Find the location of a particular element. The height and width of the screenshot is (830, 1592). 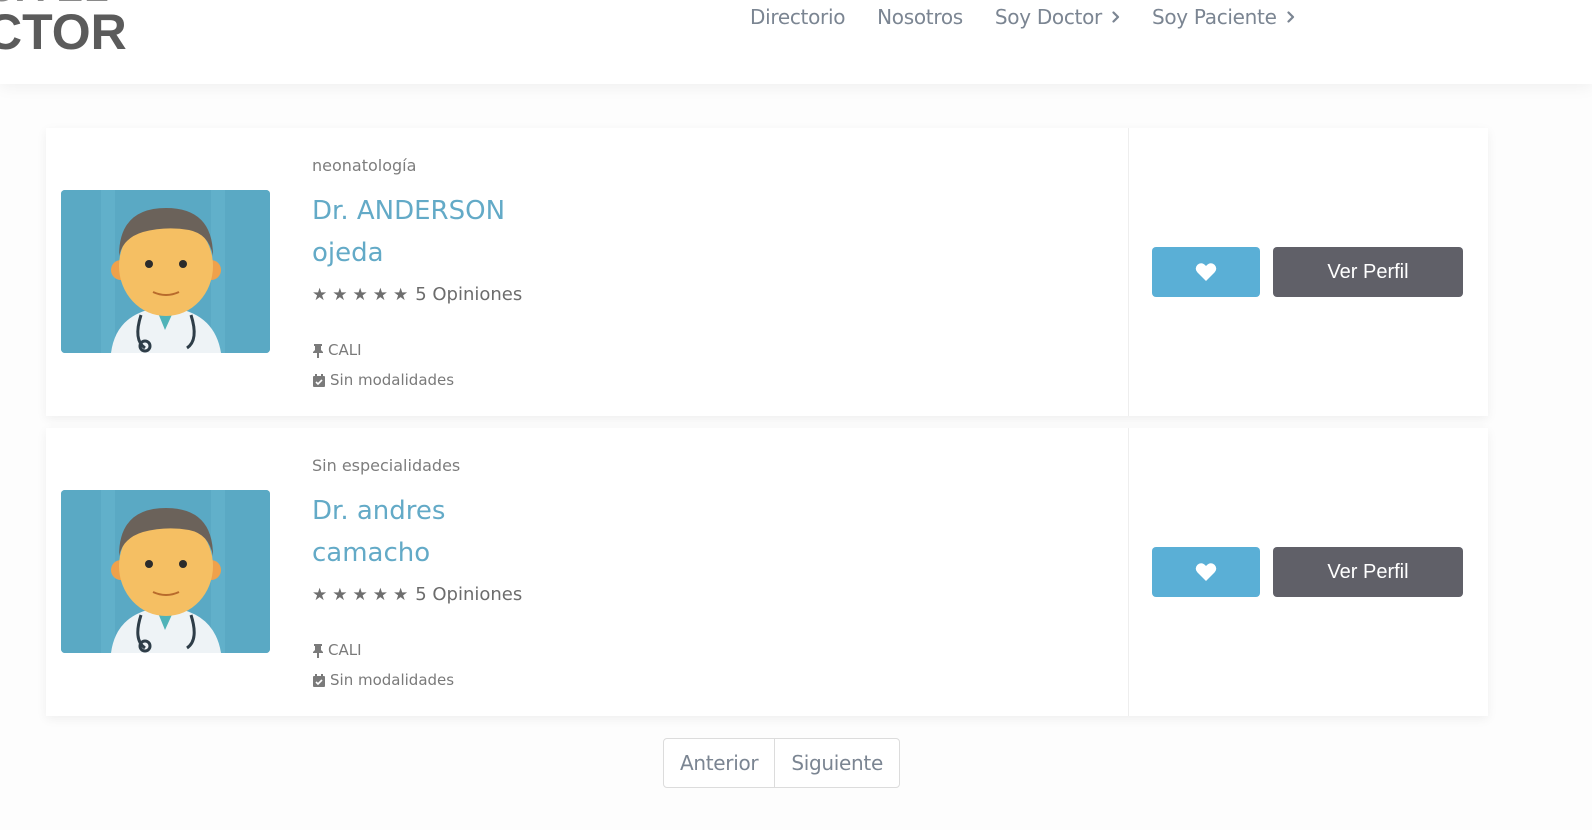

nav-item-nosotros: Nosotros is located at coordinates (920, 17).